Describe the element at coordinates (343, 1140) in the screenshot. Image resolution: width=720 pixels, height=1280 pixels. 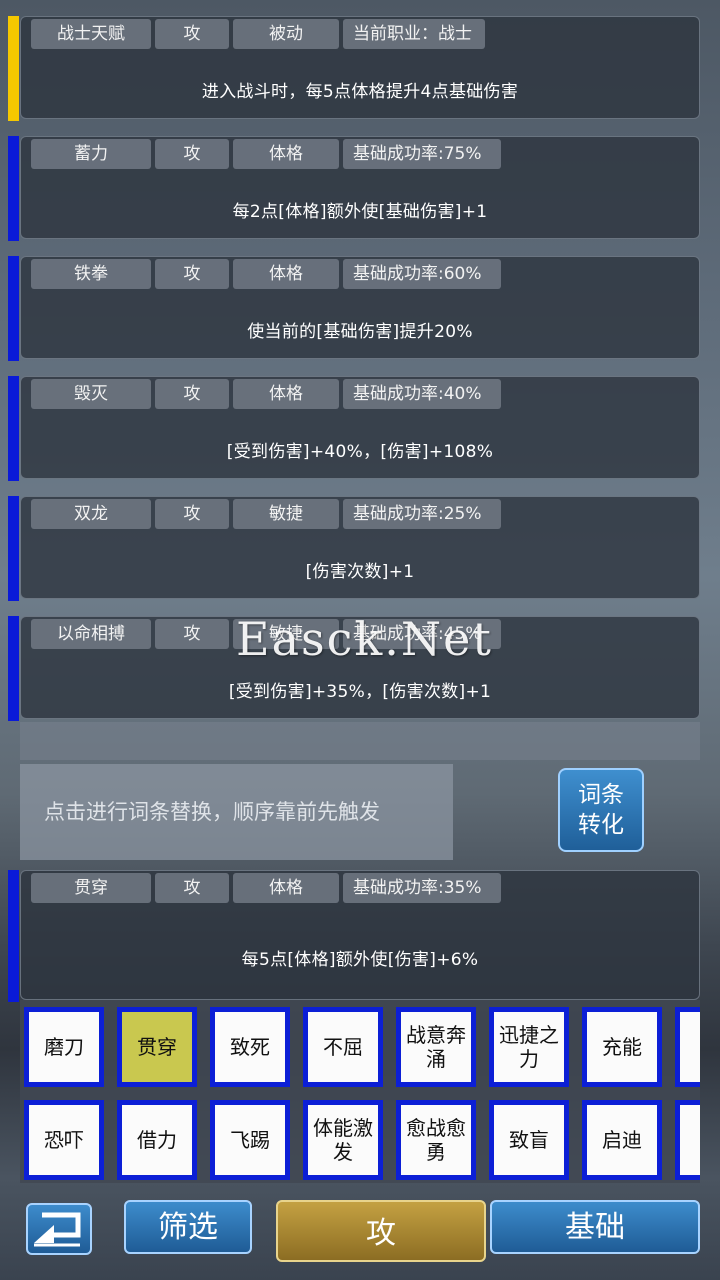
I see `skill-button: 体能激发` at that location.